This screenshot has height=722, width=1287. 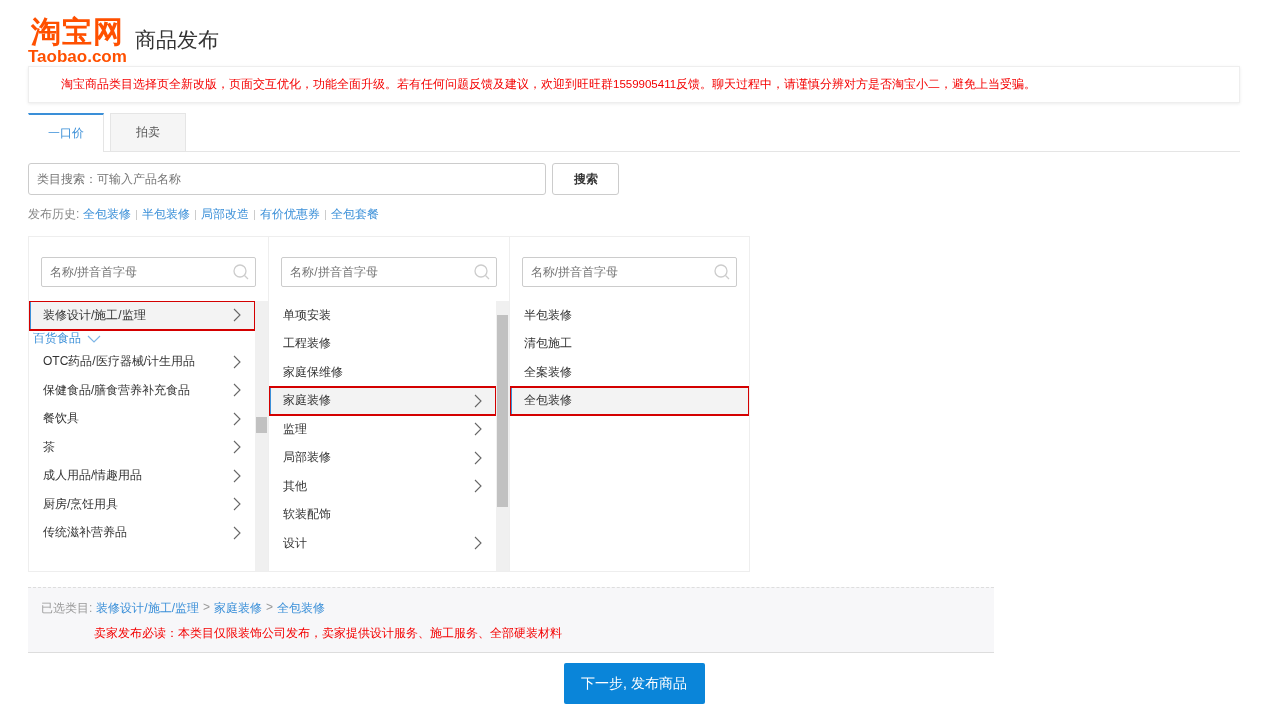 I want to click on category-item: 家庭装修, so click(x=382, y=400).